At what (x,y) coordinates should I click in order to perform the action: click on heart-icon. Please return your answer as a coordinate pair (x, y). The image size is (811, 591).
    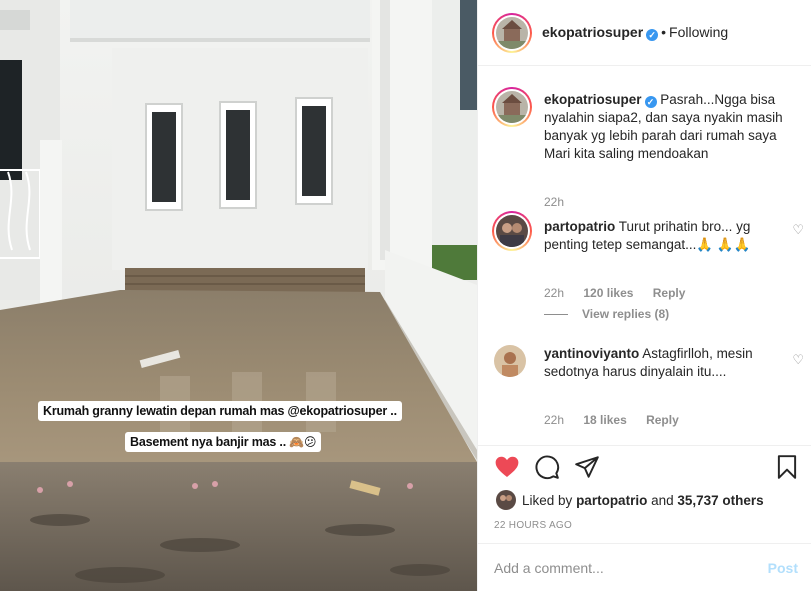
    Looking at the image, I should click on (507, 467).